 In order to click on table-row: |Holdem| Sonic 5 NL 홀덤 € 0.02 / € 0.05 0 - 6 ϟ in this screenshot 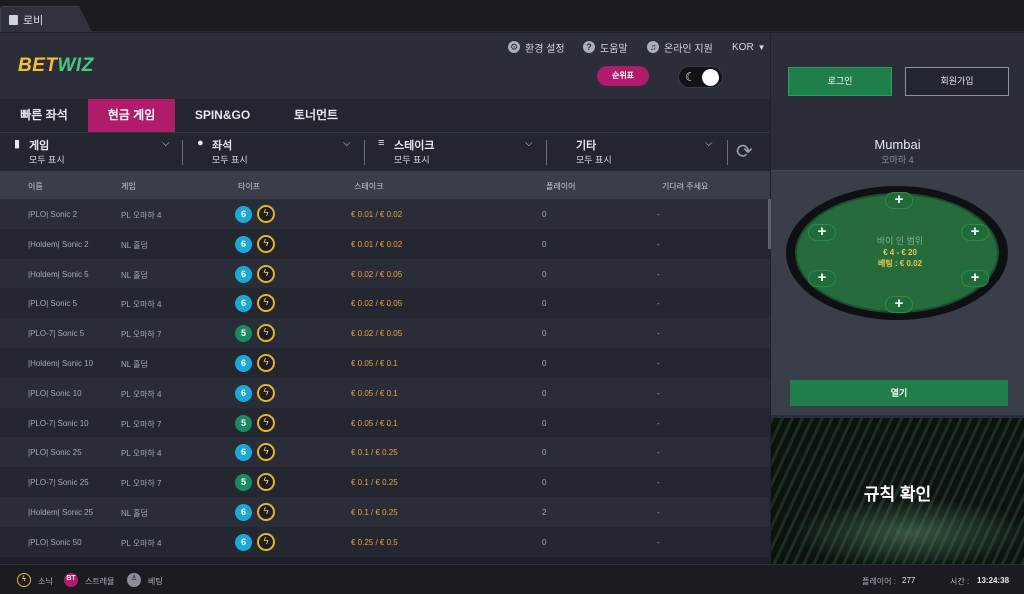, I will do `click(385, 273)`.